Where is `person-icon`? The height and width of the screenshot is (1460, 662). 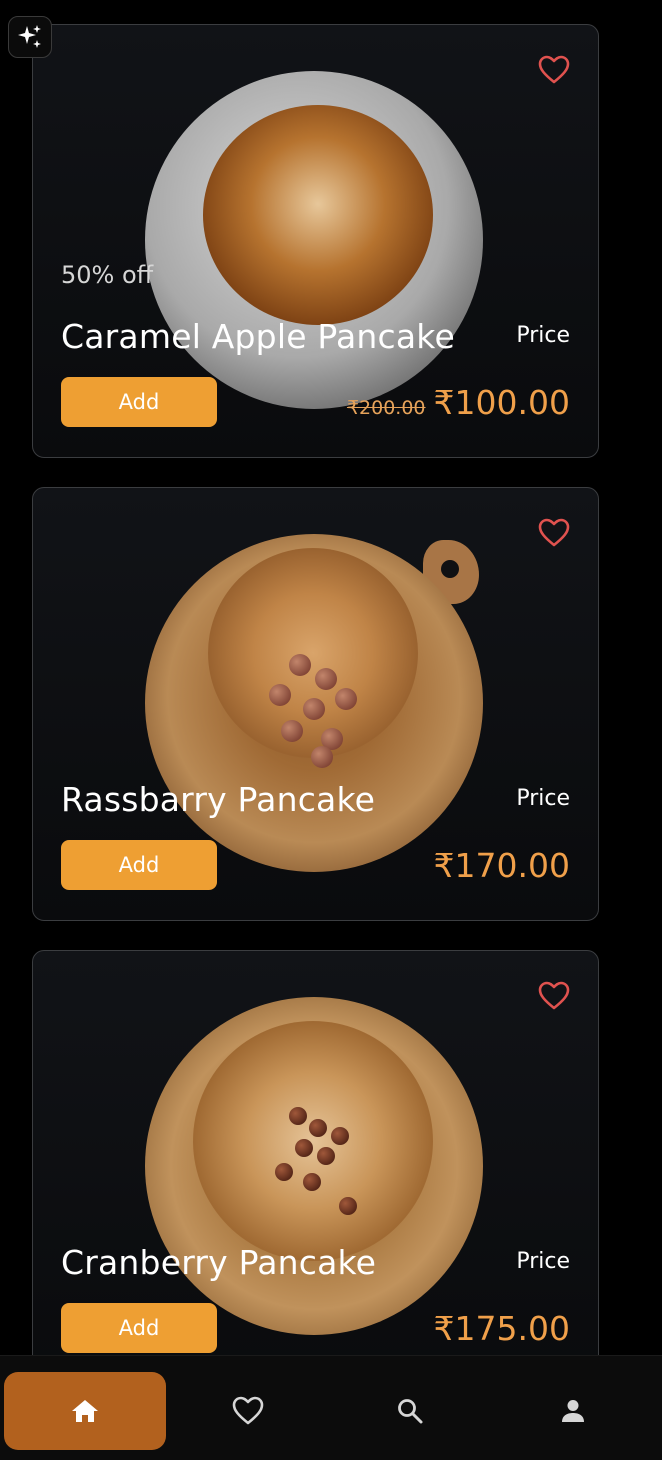
person-icon is located at coordinates (573, 1411).